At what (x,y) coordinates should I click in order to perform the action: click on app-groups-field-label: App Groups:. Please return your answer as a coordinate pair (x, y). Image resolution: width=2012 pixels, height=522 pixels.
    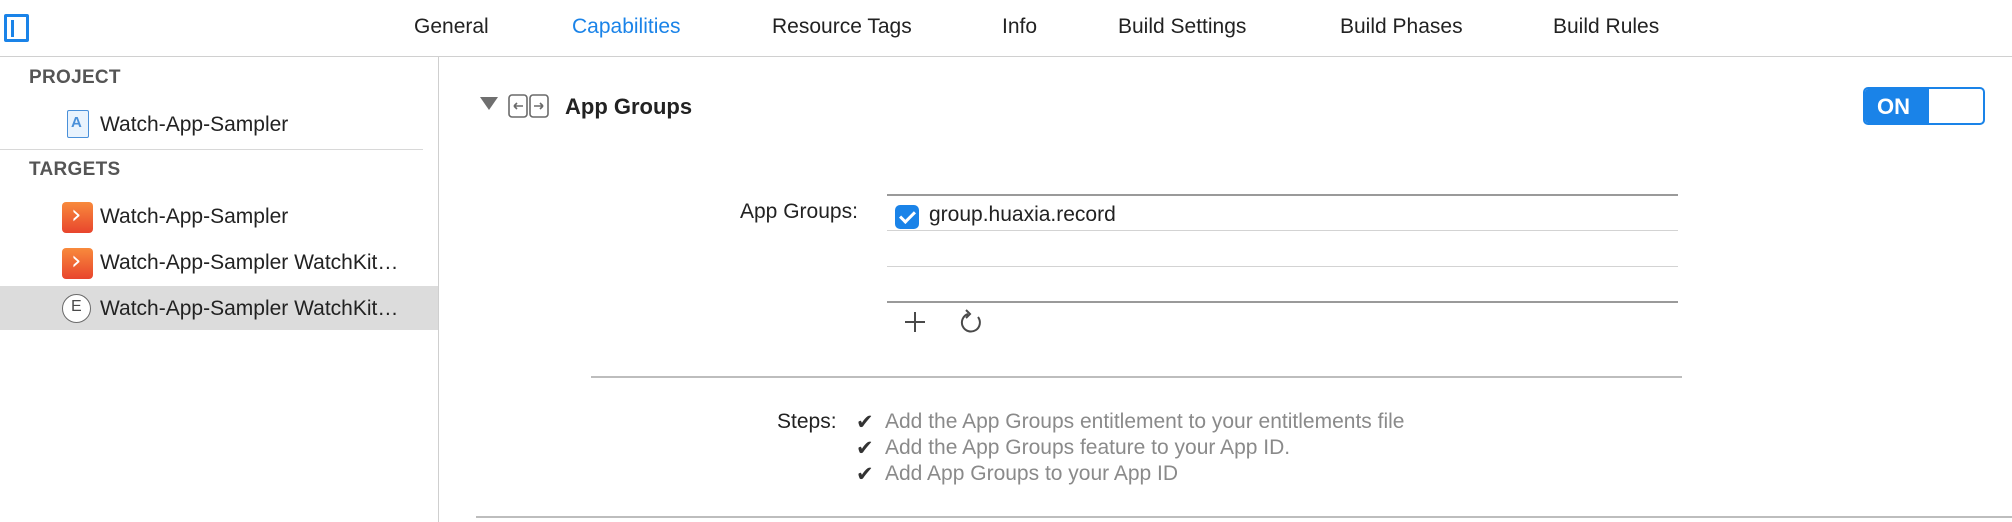
    Looking at the image, I should click on (799, 211).